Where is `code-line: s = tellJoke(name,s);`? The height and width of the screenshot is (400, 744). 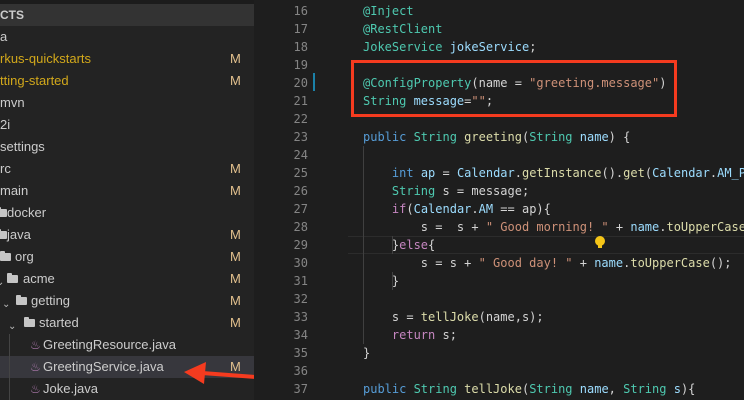
code-line: s = tellJoke(name,s); is located at coordinates (453, 317).